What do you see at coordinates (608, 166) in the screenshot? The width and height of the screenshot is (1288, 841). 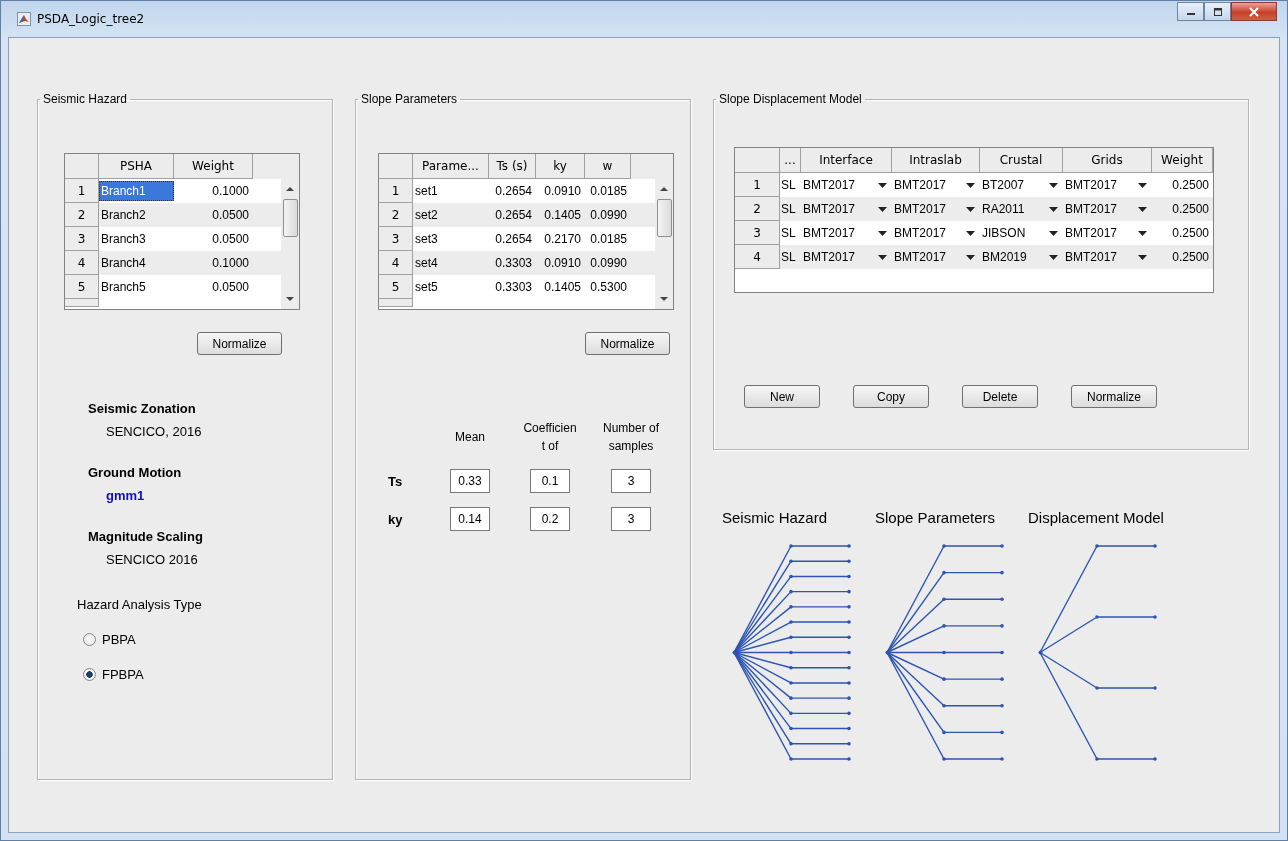 I see `column-header: w` at bounding box center [608, 166].